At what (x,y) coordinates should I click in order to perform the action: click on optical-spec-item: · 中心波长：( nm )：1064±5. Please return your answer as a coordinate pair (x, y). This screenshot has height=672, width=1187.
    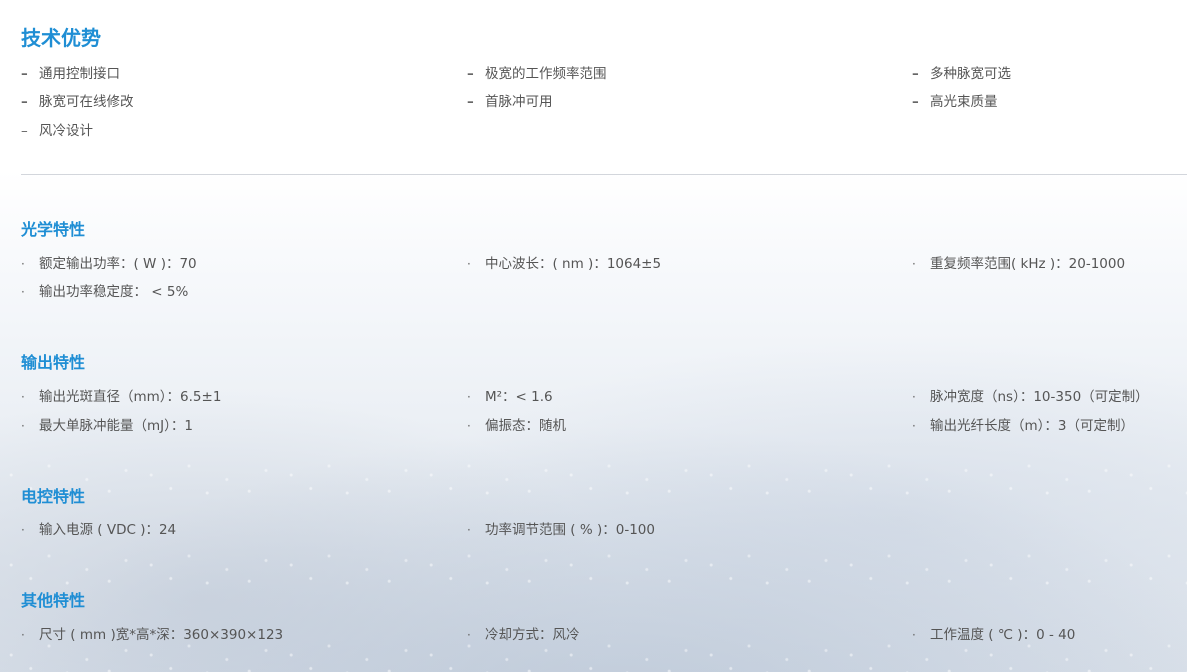
    Looking at the image, I should click on (564, 264).